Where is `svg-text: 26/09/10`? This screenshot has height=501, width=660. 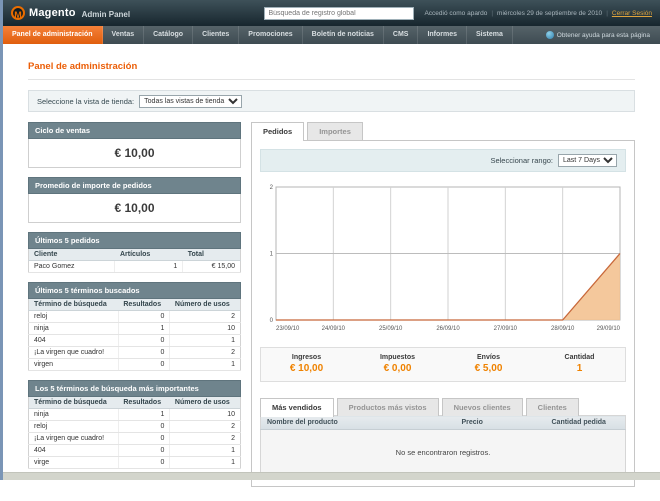
svg-text: 26/09/10 is located at coordinates (448, 329).